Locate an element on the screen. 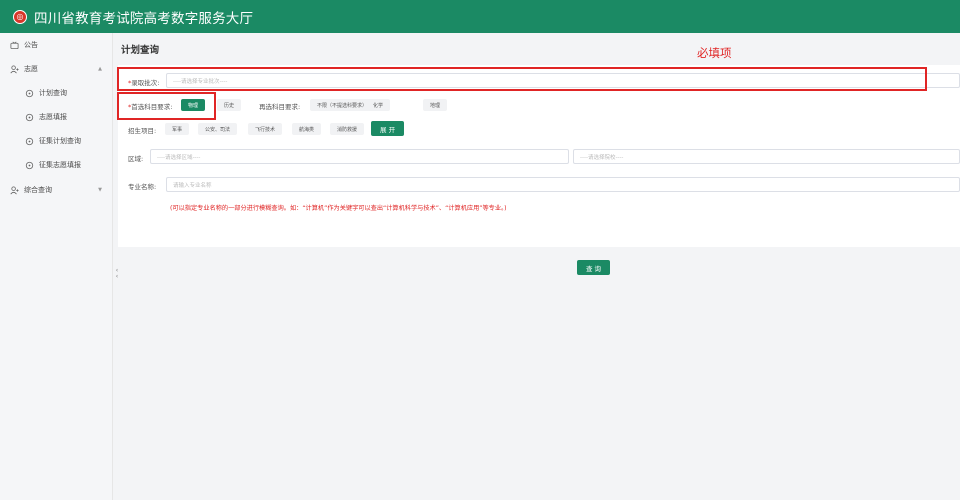 The height and width of the screenshot is (500, 960). second-subject-label: 再选科目要求: is located at coordinates (280, 107).